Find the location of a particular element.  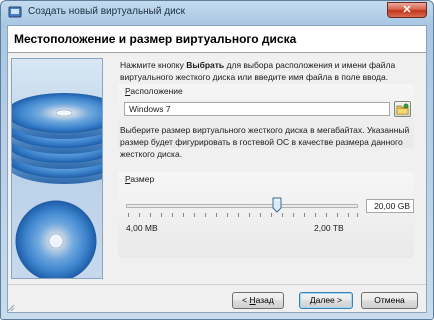

size-slider-track is located at coordinates (242, 206).